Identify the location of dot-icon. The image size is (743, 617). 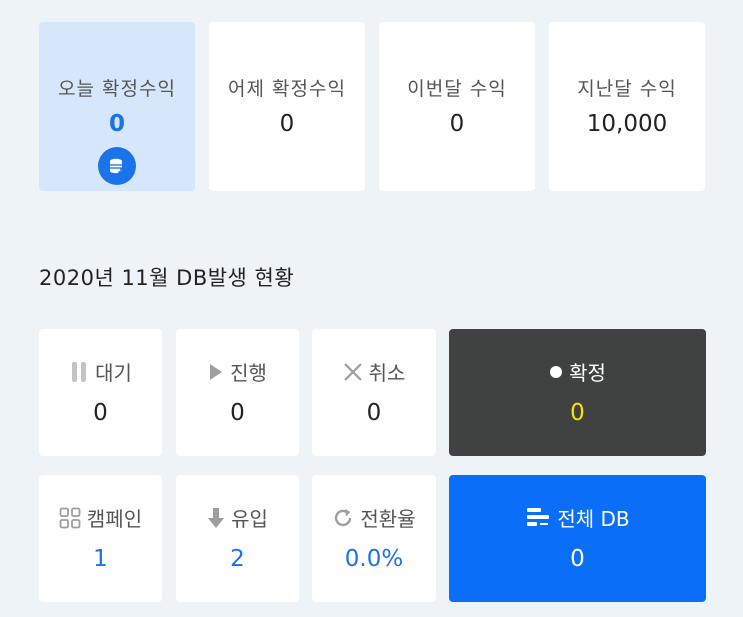
(556, 372).